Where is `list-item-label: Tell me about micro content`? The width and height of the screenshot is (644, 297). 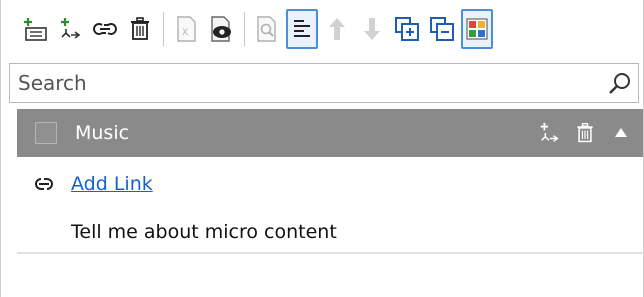
list-item-label: Tell me about micro content is located at coordinates (204, 232).